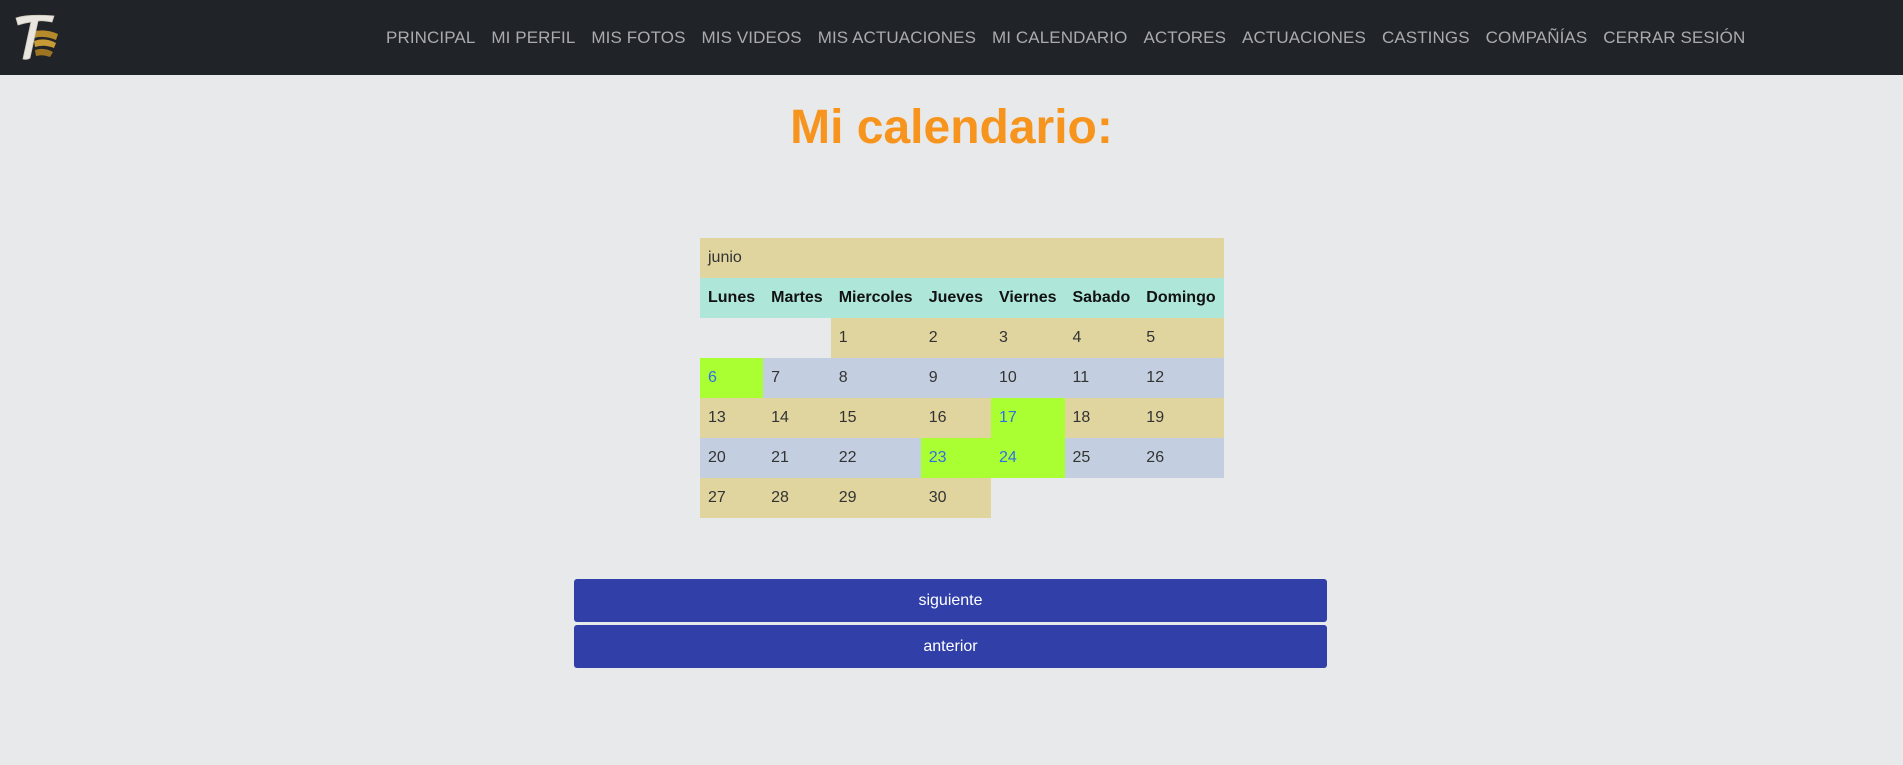 The image size is (1903, 765). Describe the element at coordinates (1027, 458) in the screenshot. I see `calendar-day-event: 24` at that location.